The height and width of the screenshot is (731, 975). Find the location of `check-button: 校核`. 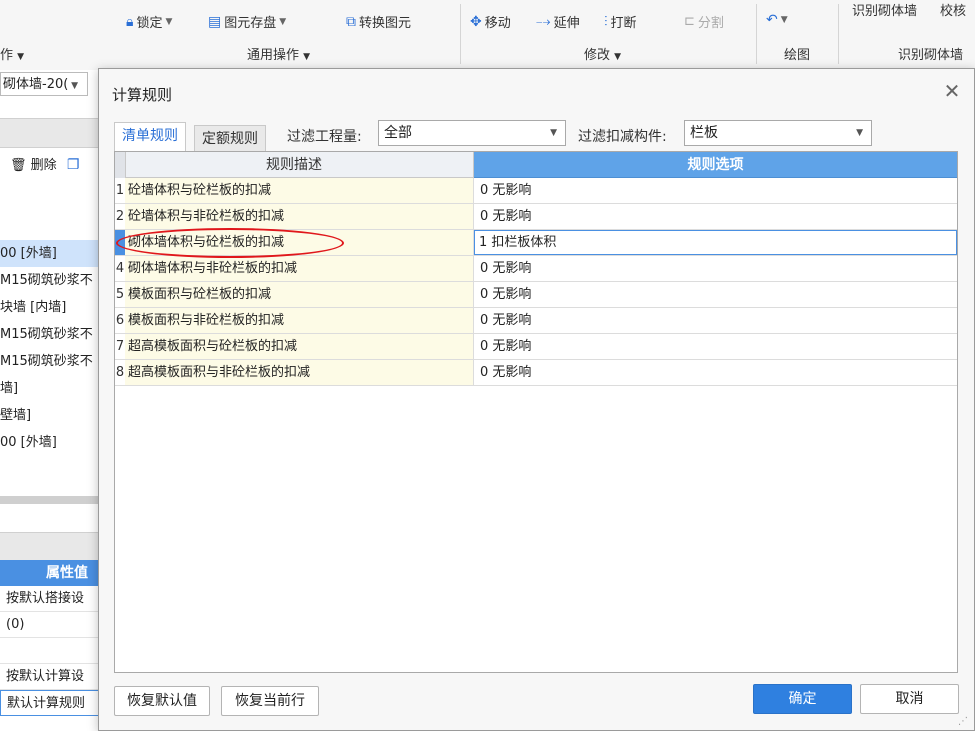

check-button: 校核 is located at coordinates (953, 9).